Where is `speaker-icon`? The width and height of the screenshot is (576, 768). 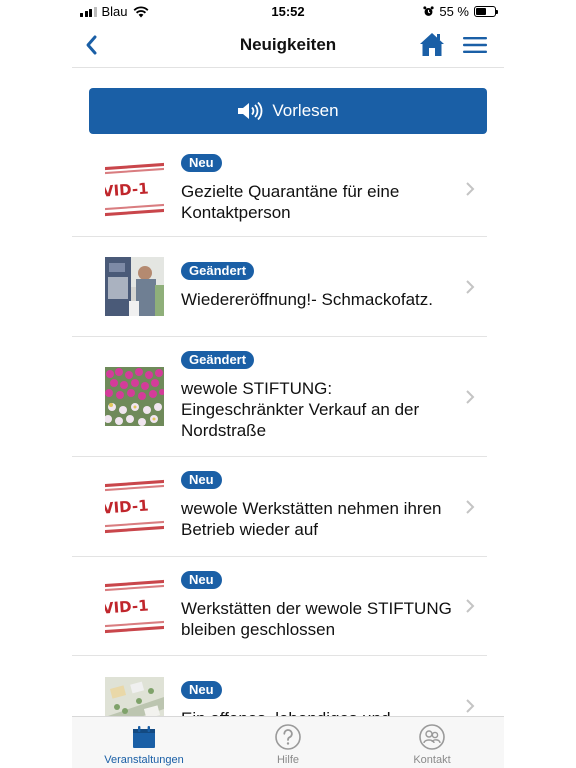 speaker-icon is located at coordinates (250, 111).